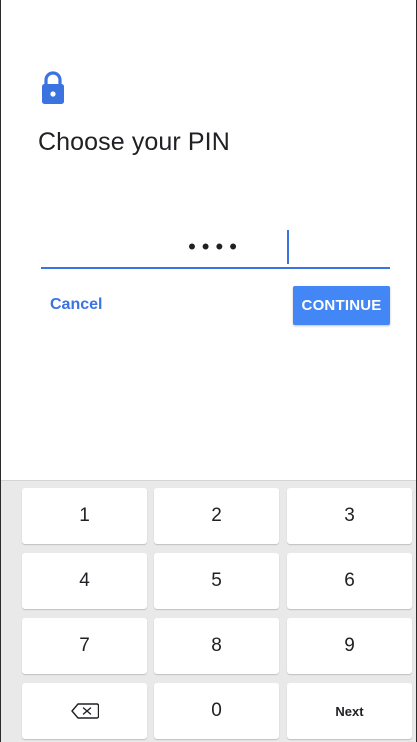 Image resolution: width=417 pixels, height=742 pixels. I want to click on continue-button: CONTINUE, so click(341, 305).